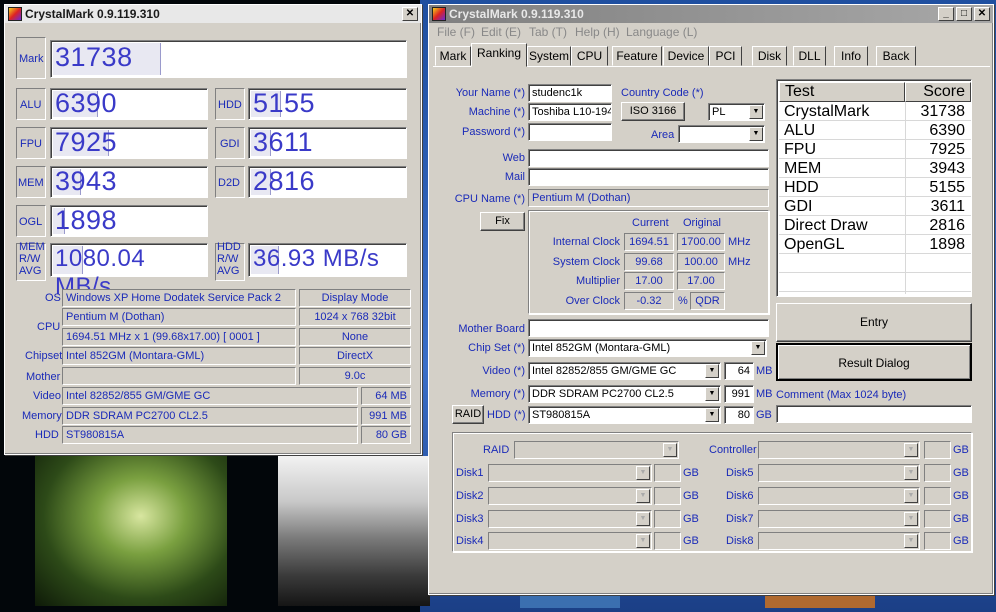 The width and height of the screenshot is (996, 612). I want to click on video-mb-input: 64, so click(739, 371).